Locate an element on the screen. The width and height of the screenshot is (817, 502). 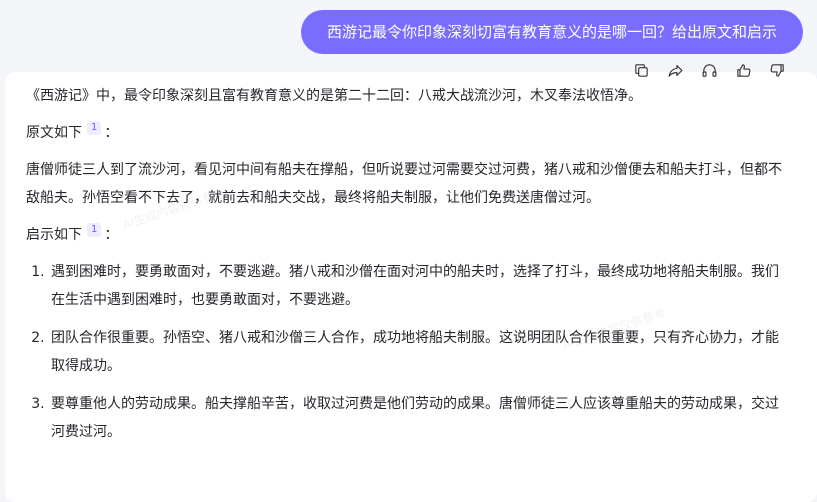
listen-button is located at coordinates (709, 70).